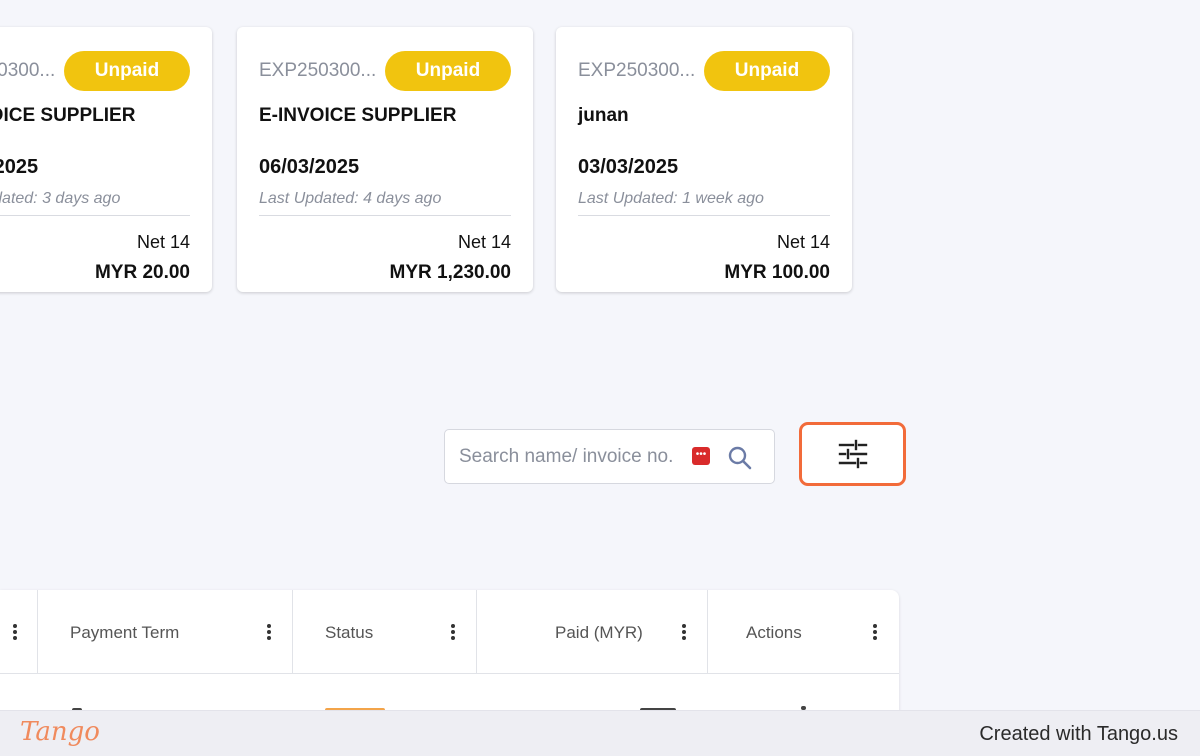 The height and width of the screenshot is (756, 1200). What do you see at coordinates (740, 458) in the screenshot?
I see `search-icon` at bounding box center [740, 458].